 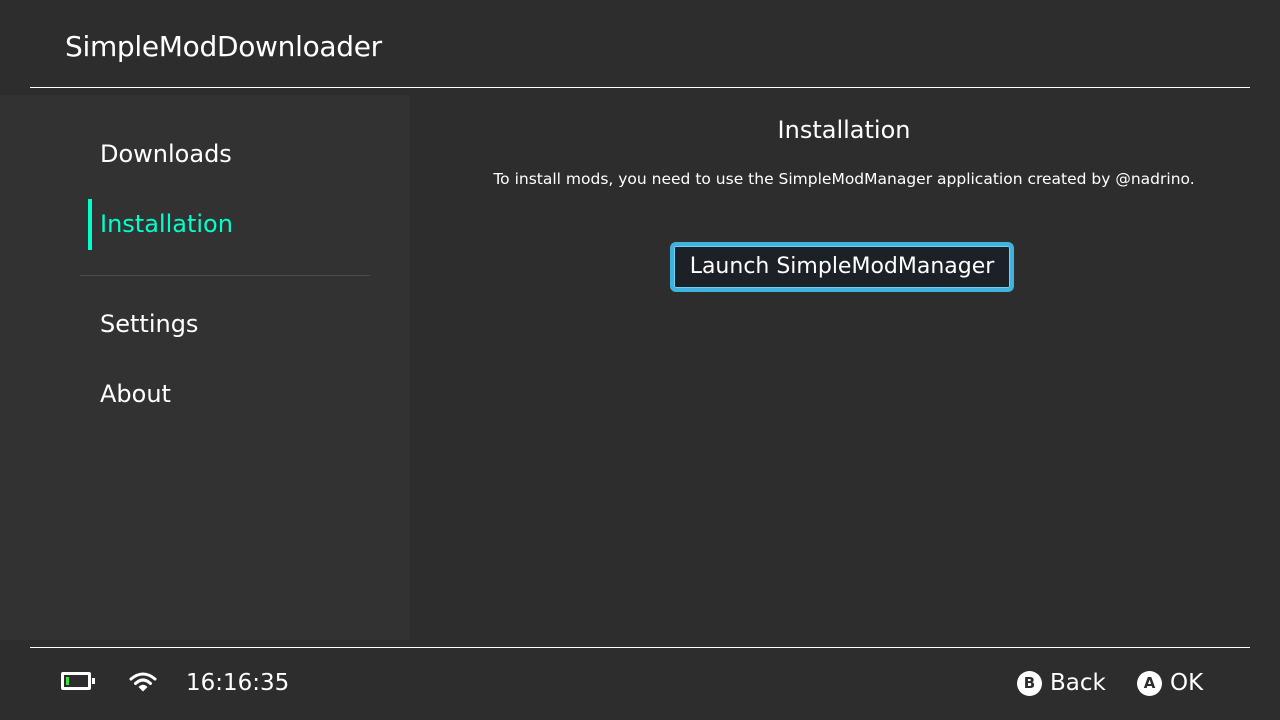 I want to click on sidebar-item-downloads: Downloads, so click(x=166, y=154).